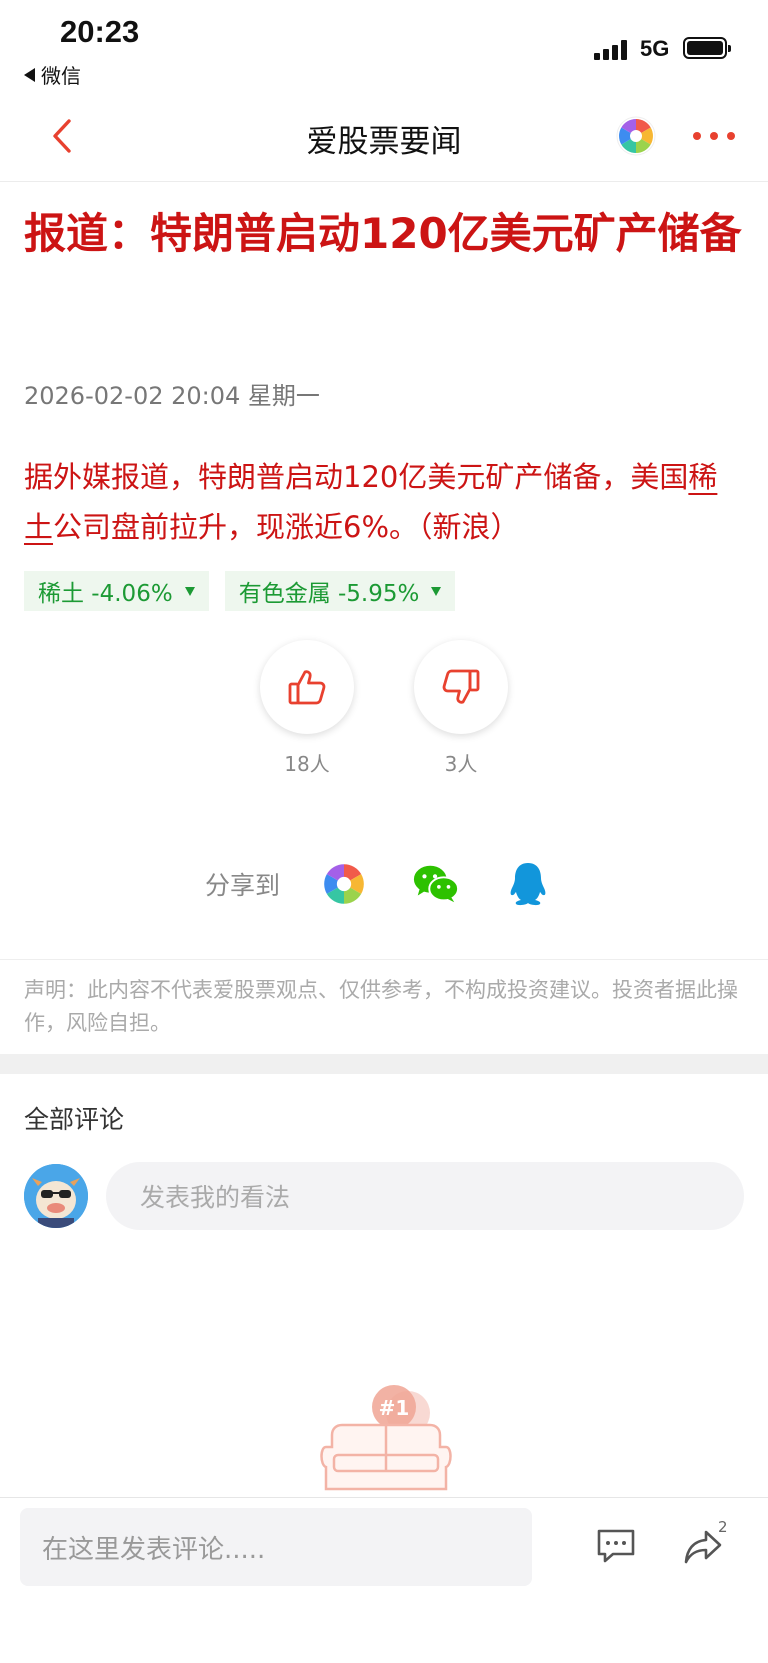 The height and width of the screenshot is (1663, 768). I want to click on dislike-vote: 3人, so click(461, 708).